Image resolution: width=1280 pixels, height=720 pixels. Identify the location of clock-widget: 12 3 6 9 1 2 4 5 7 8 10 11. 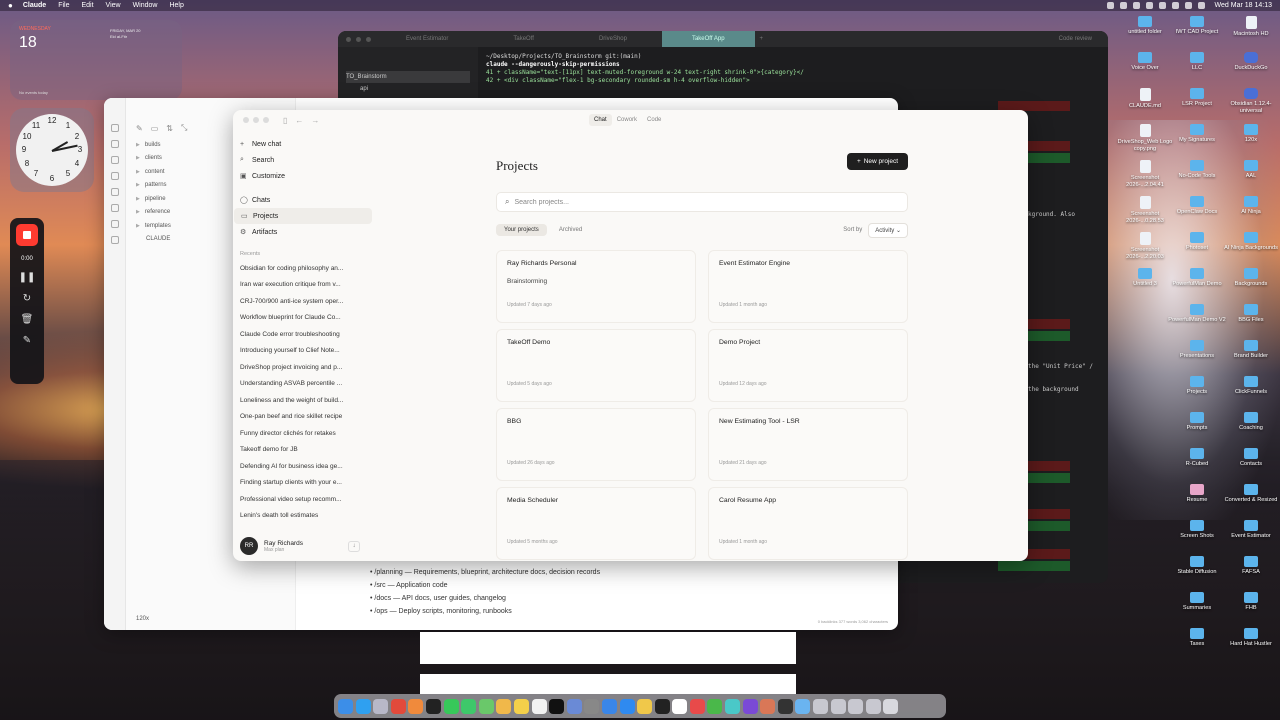
(52, 150).